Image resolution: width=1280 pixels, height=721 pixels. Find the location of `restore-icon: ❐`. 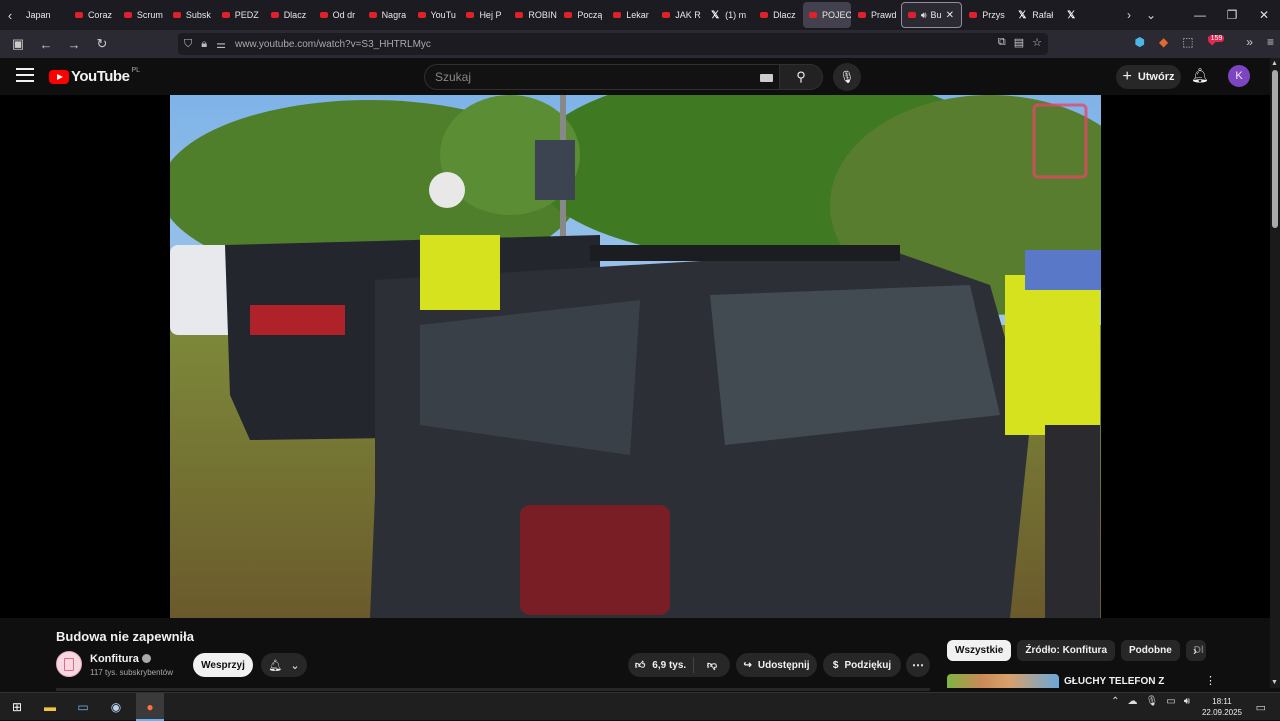

restore-icon: ❐ is located at coordinates (1232, 15).